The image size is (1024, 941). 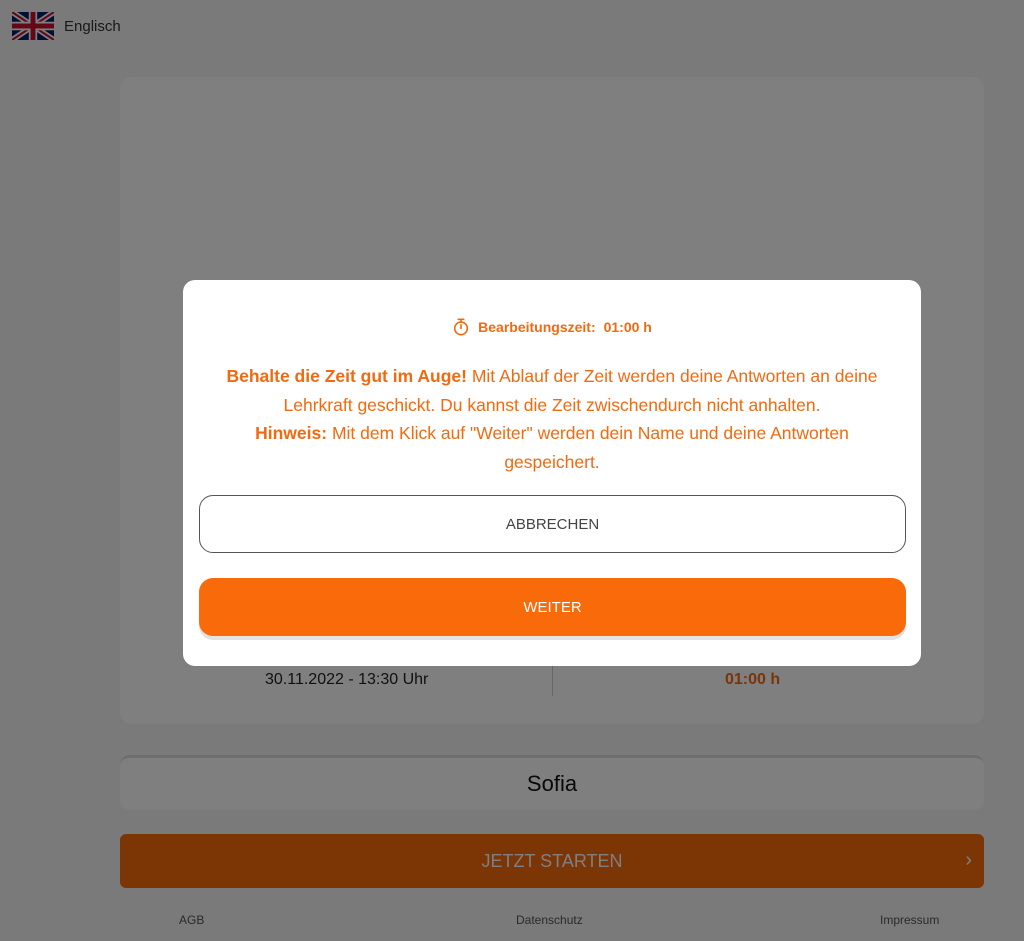 I want to click on timer-row: Bearbeitungszeit: 01:00 h, so click(x=552, y=327).